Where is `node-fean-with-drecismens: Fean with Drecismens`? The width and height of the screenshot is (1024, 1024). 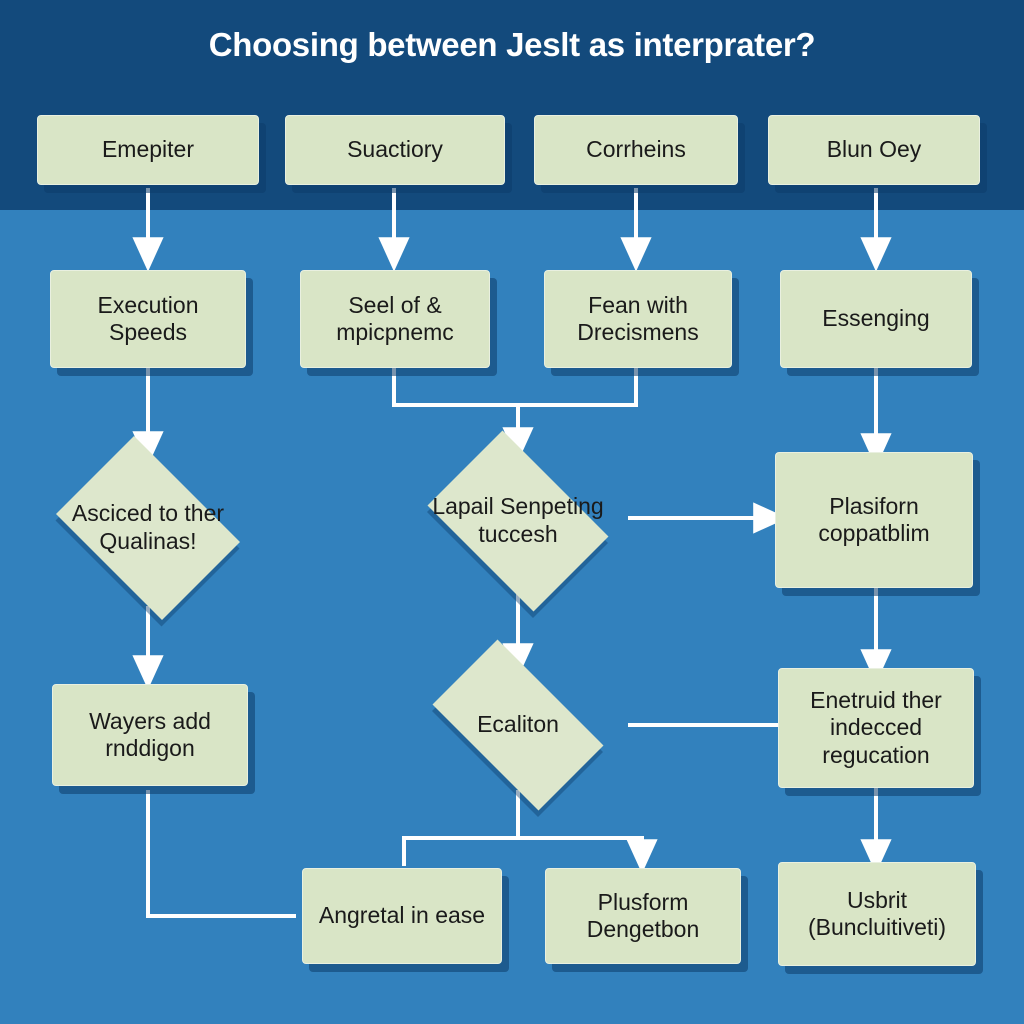 node-fean-with-drecismens: Fean with Drecismens is located at coordinates (638, 319).